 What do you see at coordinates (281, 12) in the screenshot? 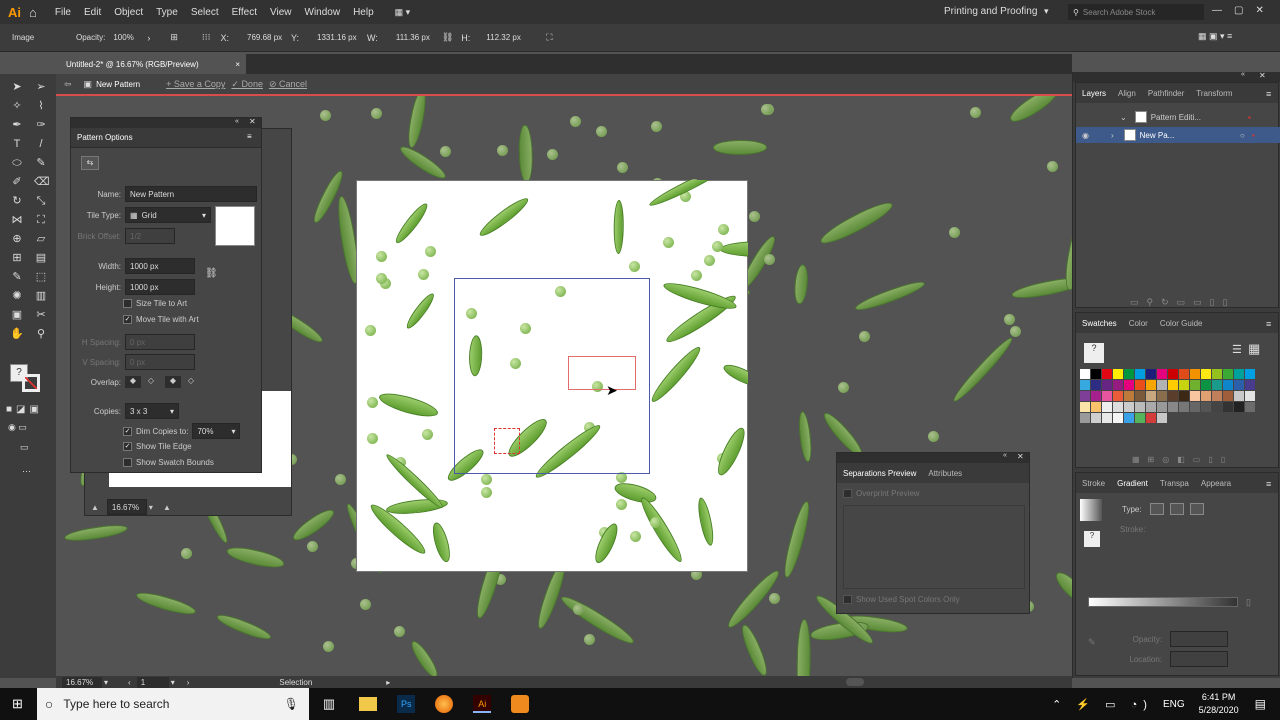
I see `menu-view: View` at bounding box center [281, 12].